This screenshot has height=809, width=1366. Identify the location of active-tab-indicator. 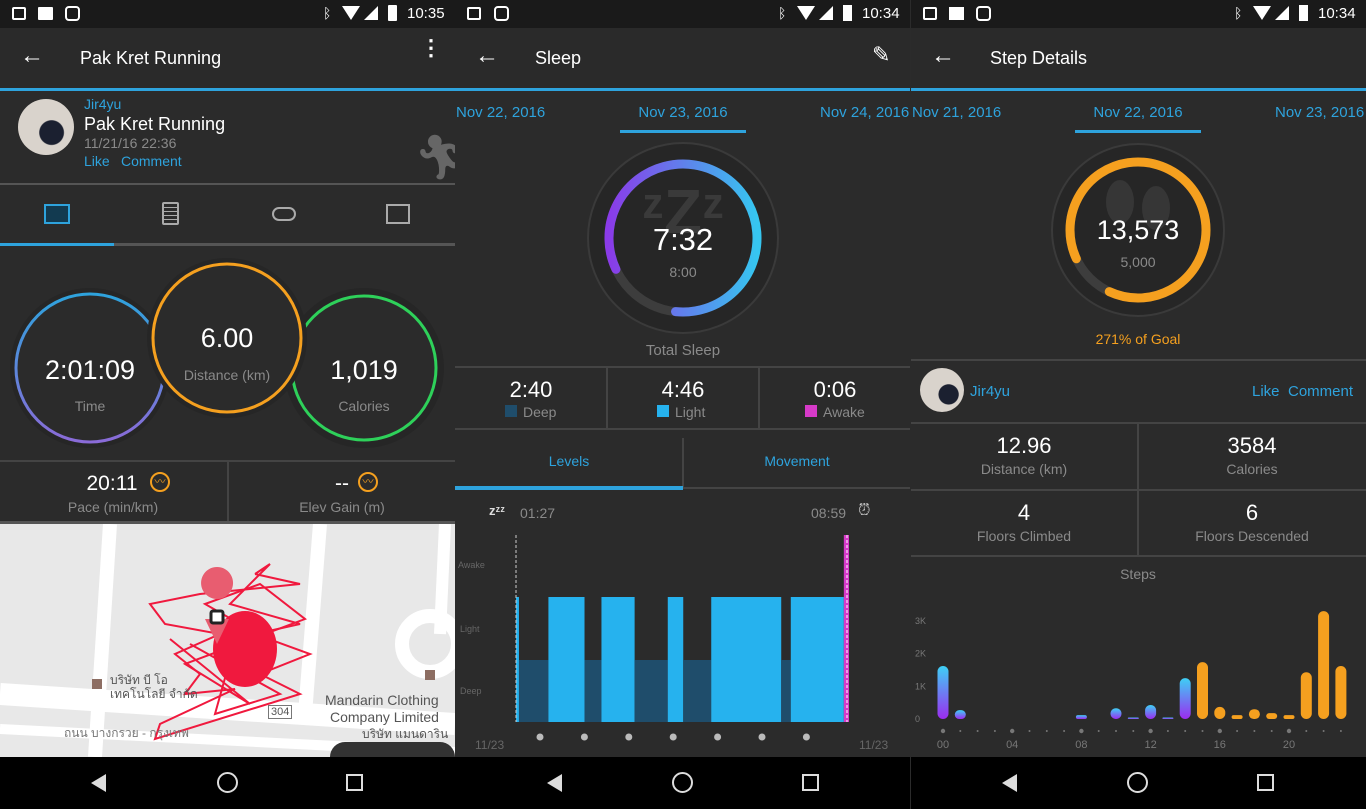
(57, 244).